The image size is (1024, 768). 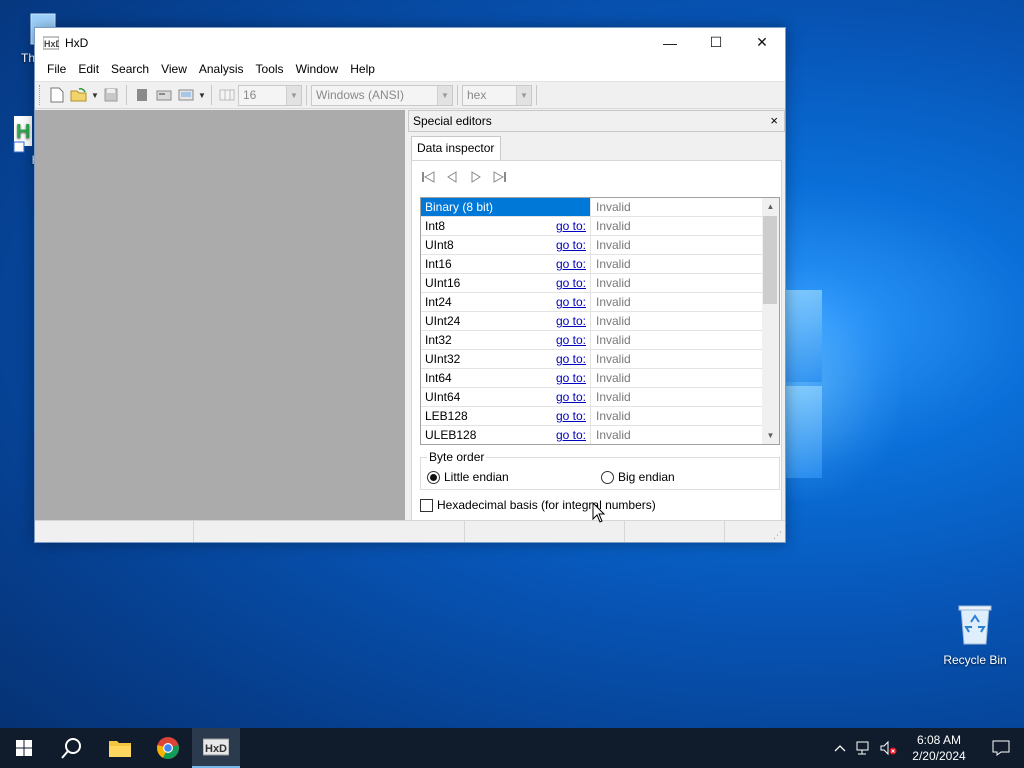 I want to click on panel-close-icon: ×, so click(x=774, y=120).